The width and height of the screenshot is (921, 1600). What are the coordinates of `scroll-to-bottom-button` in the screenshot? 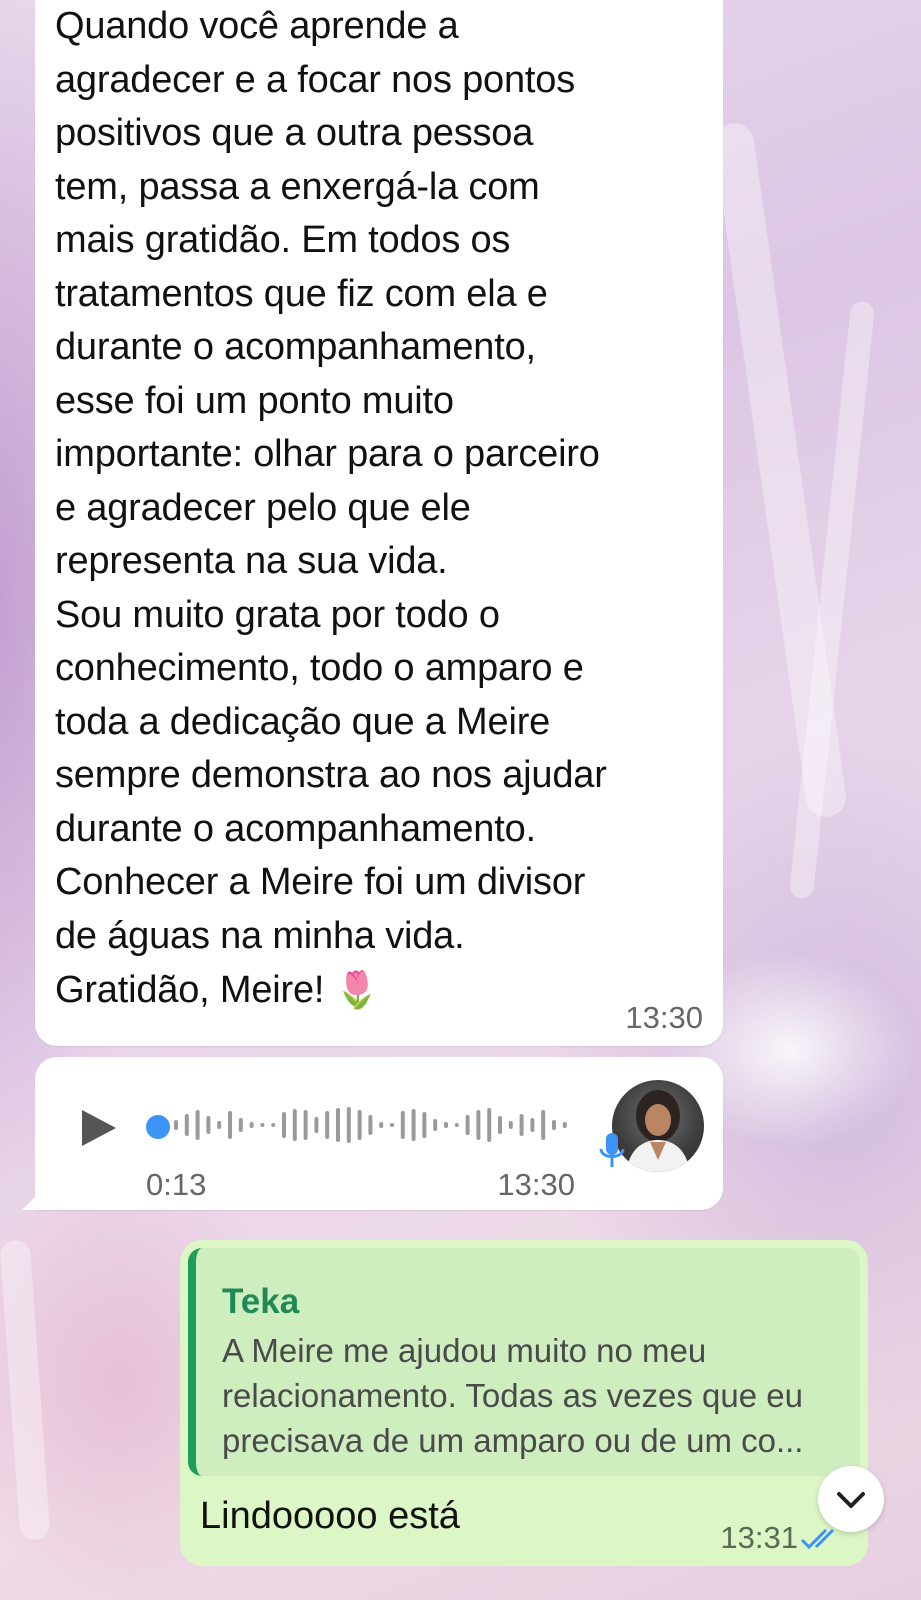 It's located at (851, 1499).